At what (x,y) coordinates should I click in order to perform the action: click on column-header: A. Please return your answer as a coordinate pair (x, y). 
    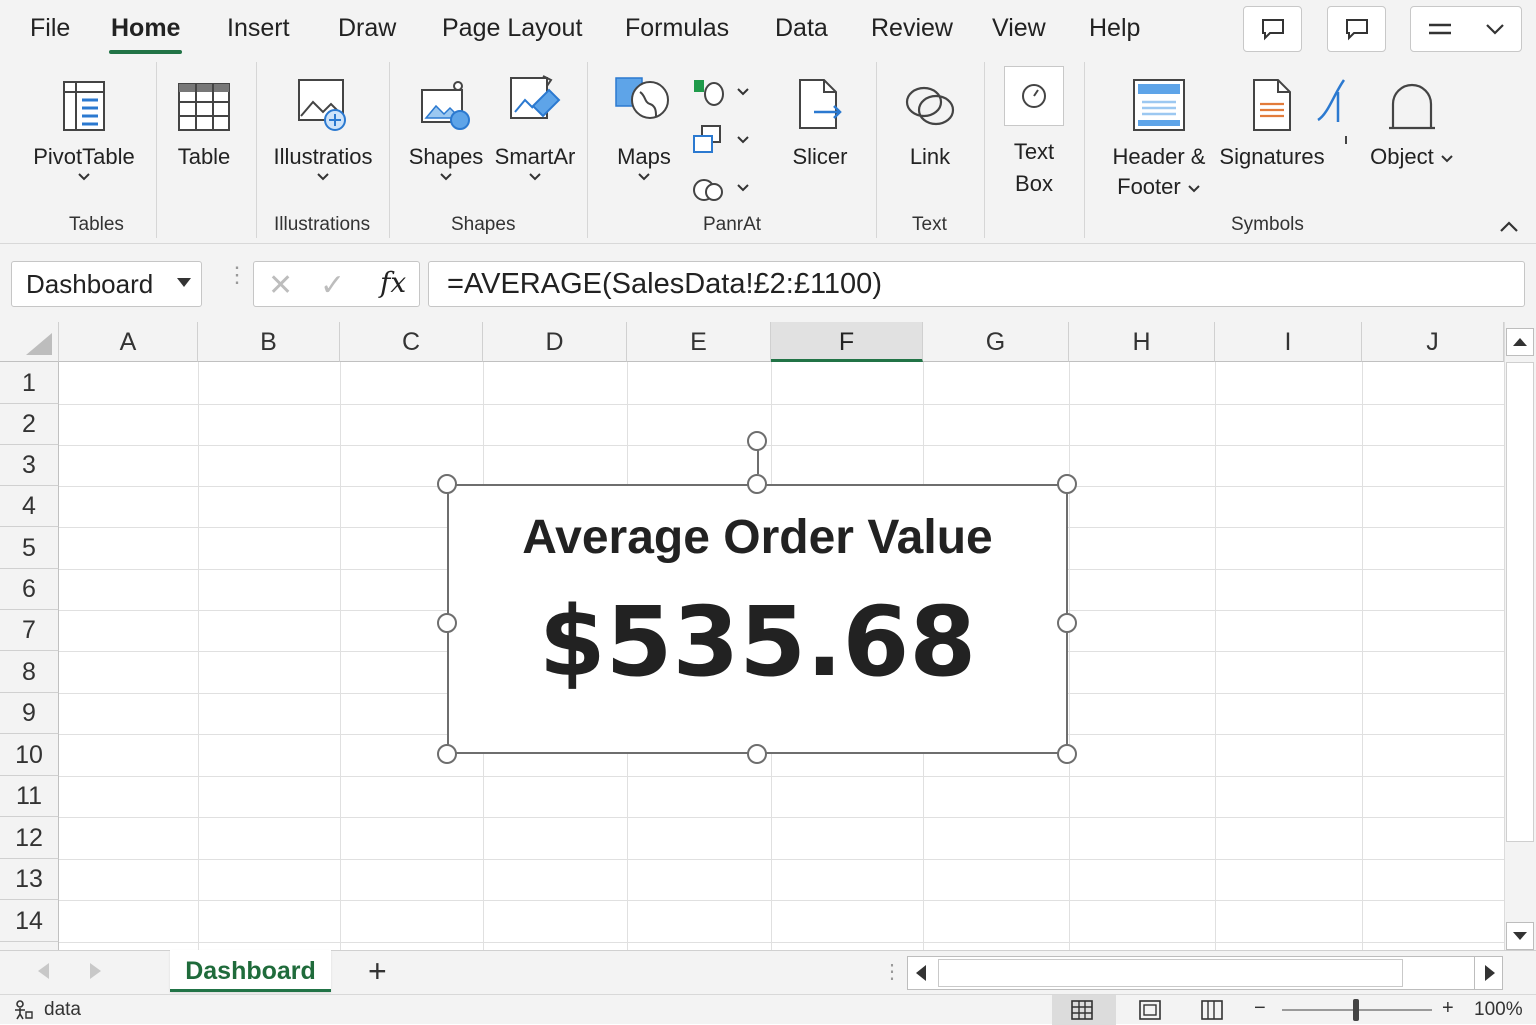
    Looking at the image, I should click on (128, 342).